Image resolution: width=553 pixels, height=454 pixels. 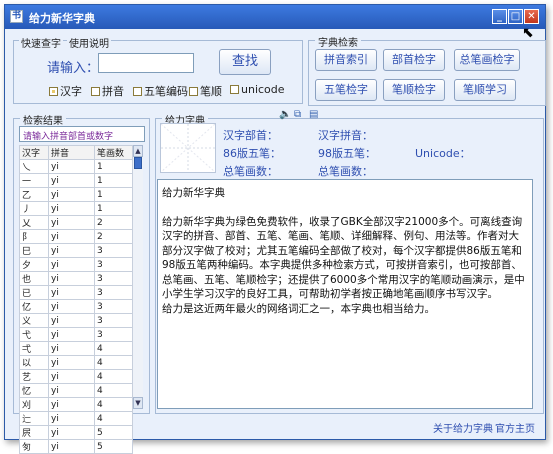 What do you see at coordinates (89, 42) in the screenshot?
I see `menu-help: 使用说明` at bounding box center [89, 42].